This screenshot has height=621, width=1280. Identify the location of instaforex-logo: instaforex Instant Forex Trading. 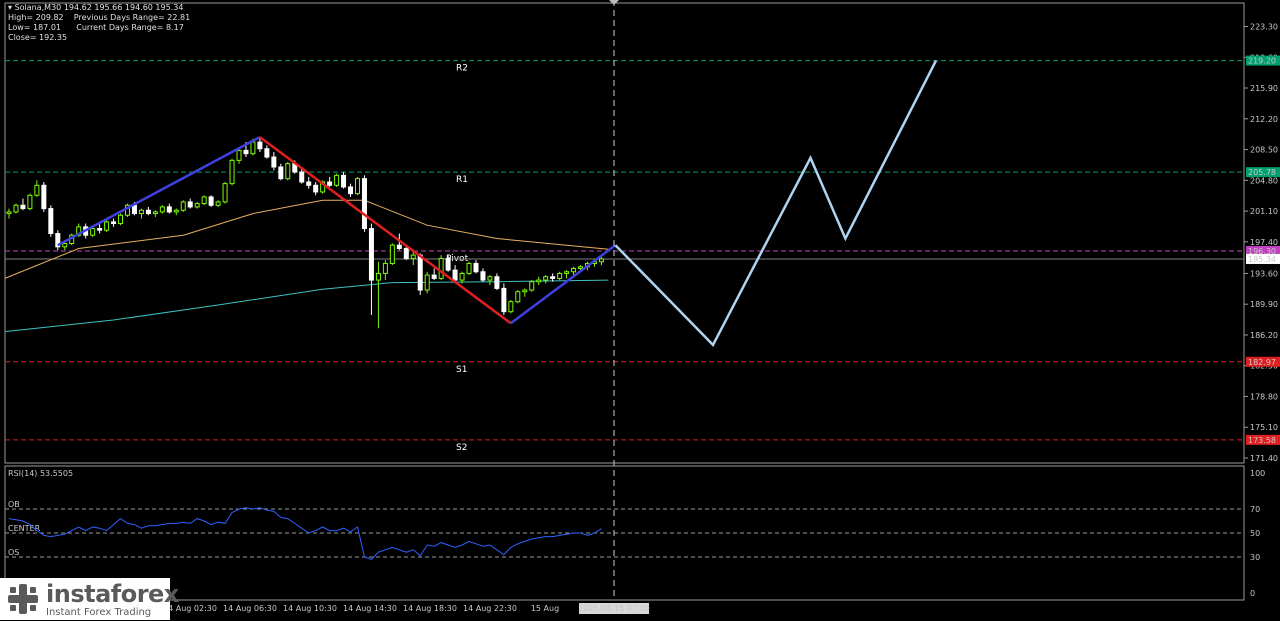
(89, 599).